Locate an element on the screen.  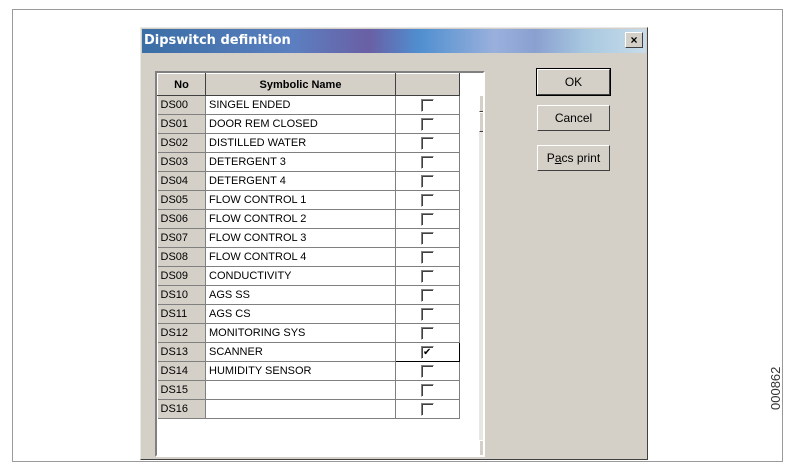
table-row: DS02 DISTILLED WATER is located at coordinates (308, 143).